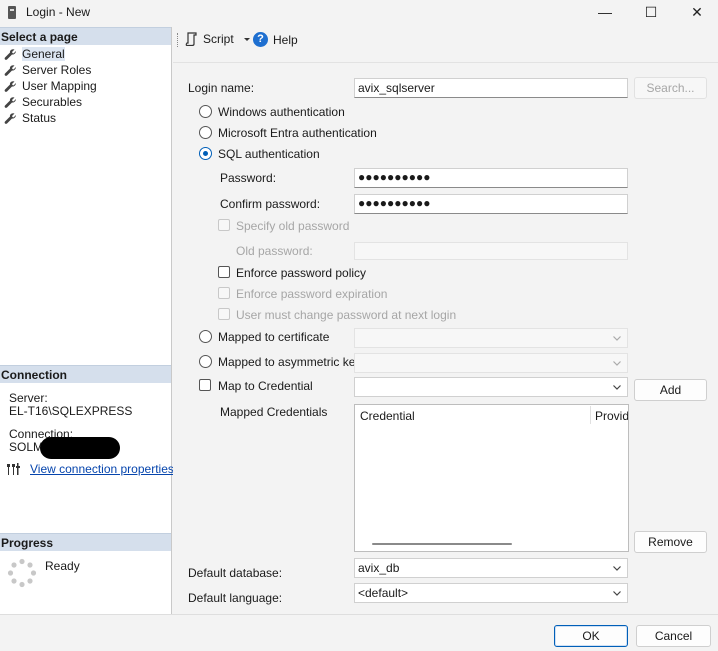 The height and width of the screenshot is (651, 718). I want to click on help-button: ? Help, so click(275, 39).